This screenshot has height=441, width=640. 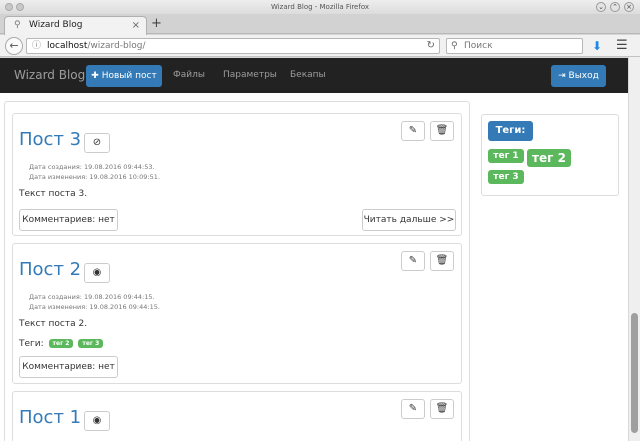 What do you see at coordinates (510, 131) in the screenshot?
I see `tags-header: Теги:` at bounding box center [510, 131].